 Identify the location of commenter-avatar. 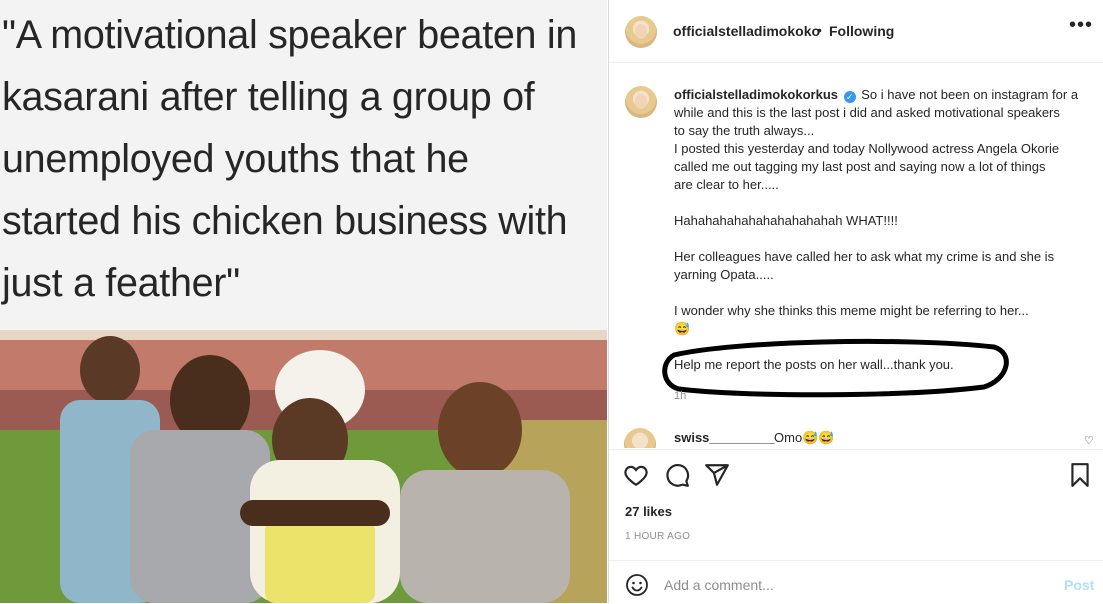
(640, 438).